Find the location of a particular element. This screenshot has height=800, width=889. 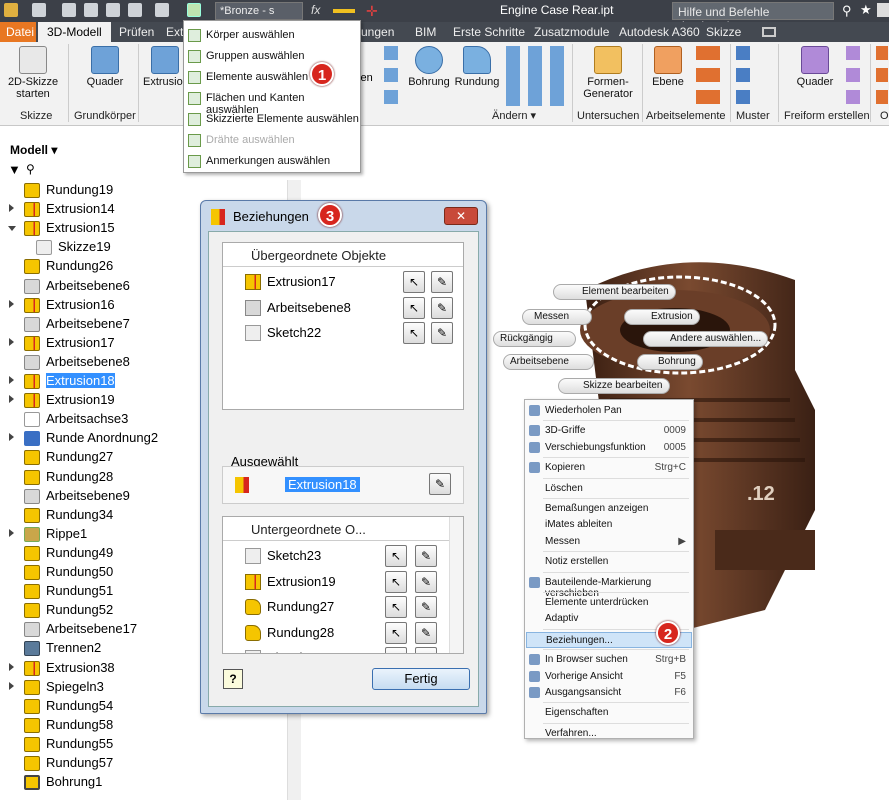

context-menu-item: Notiz erstellen is located at coordinates (609, 562).